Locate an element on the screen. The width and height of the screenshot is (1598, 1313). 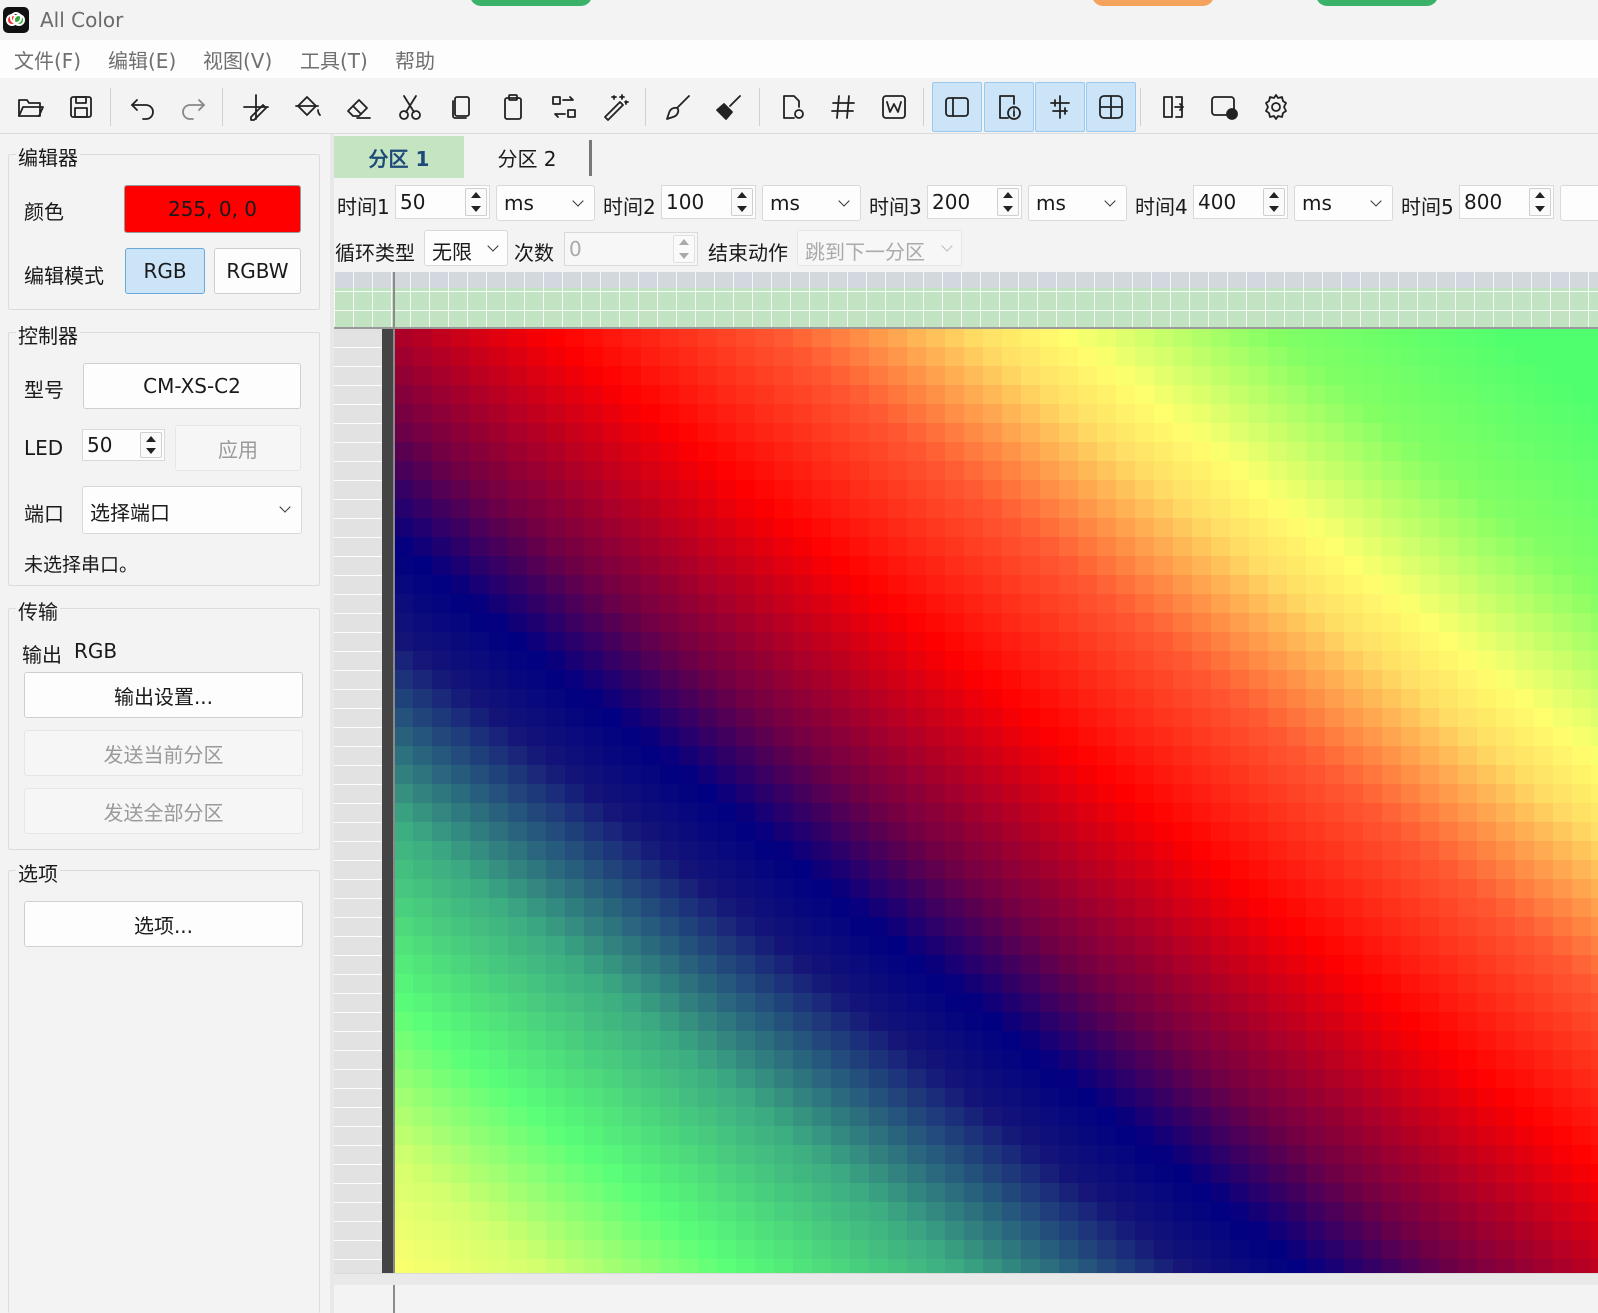
led-count-spinbox: 50 is located at coordinates (123, 445).